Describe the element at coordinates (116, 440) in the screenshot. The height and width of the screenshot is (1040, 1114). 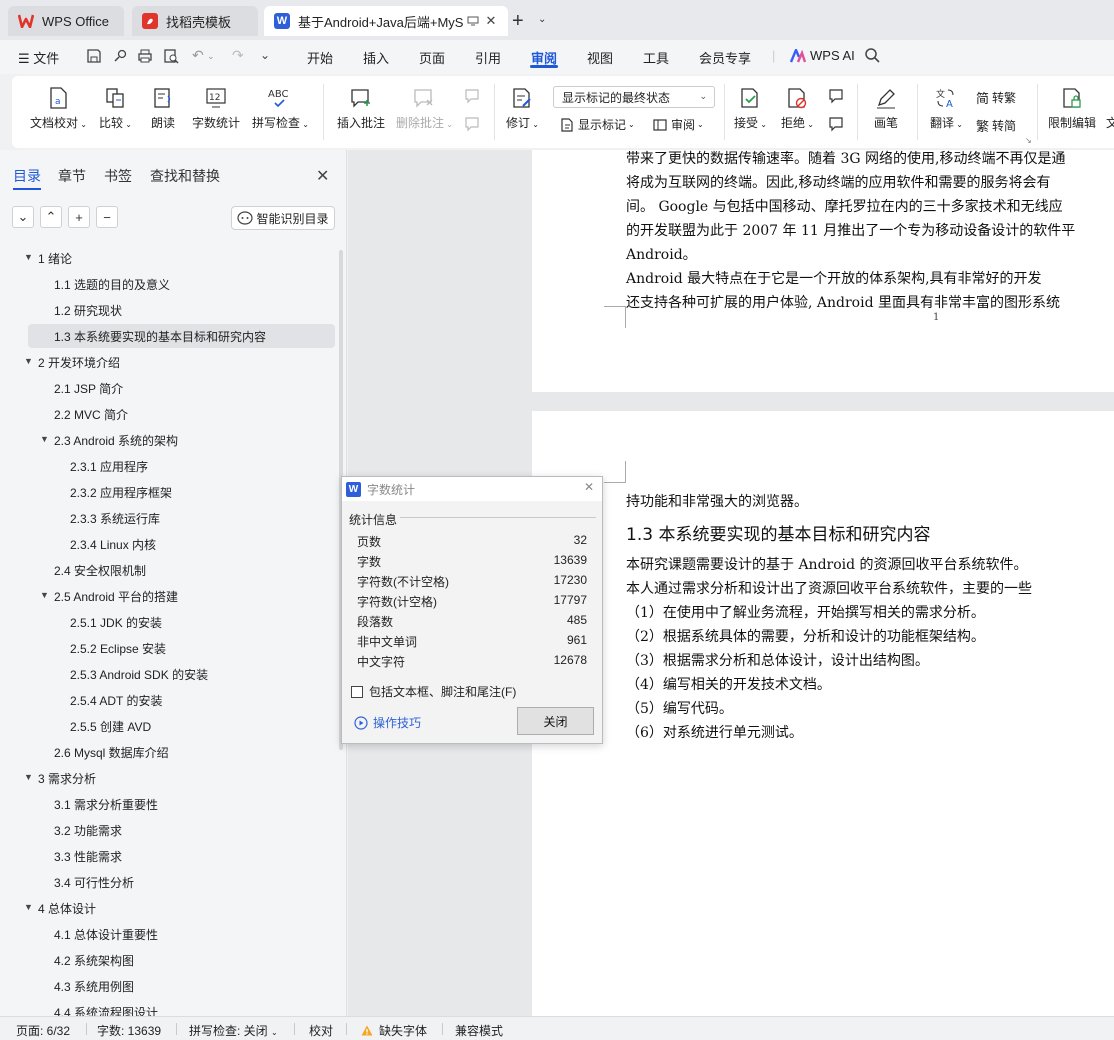
I see `toc-item: 2.3 Android 系统的架构` at that location.